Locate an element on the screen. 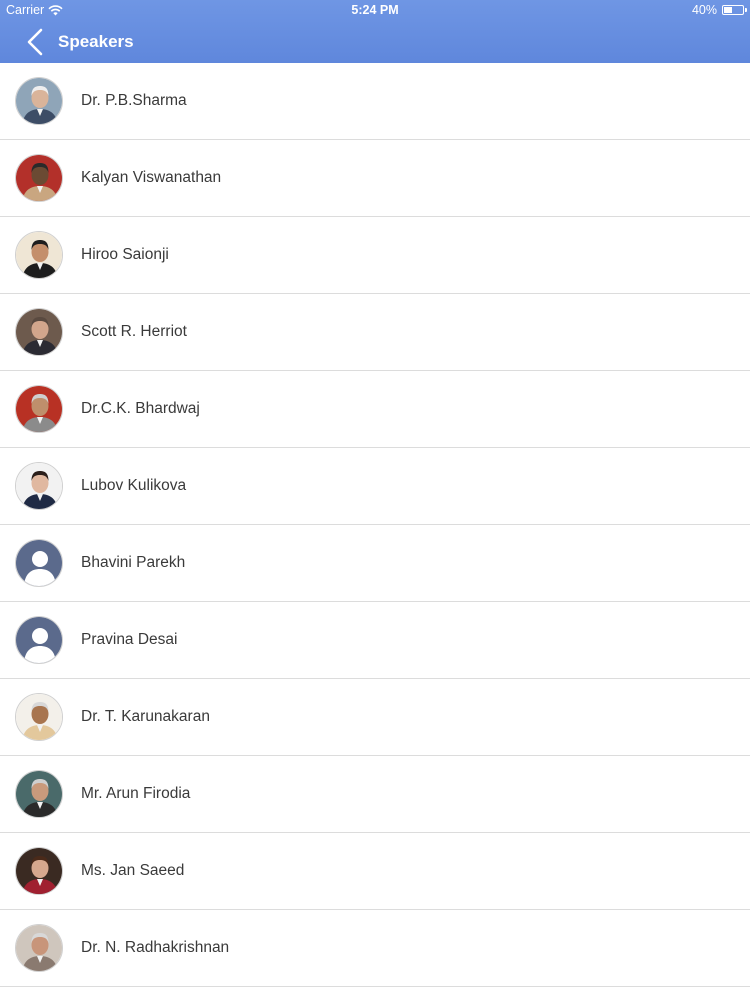 The height and width of the screenshot is (1000, 750). speaker-name: Hiroo Saionji is located at coordinates (125, 254).